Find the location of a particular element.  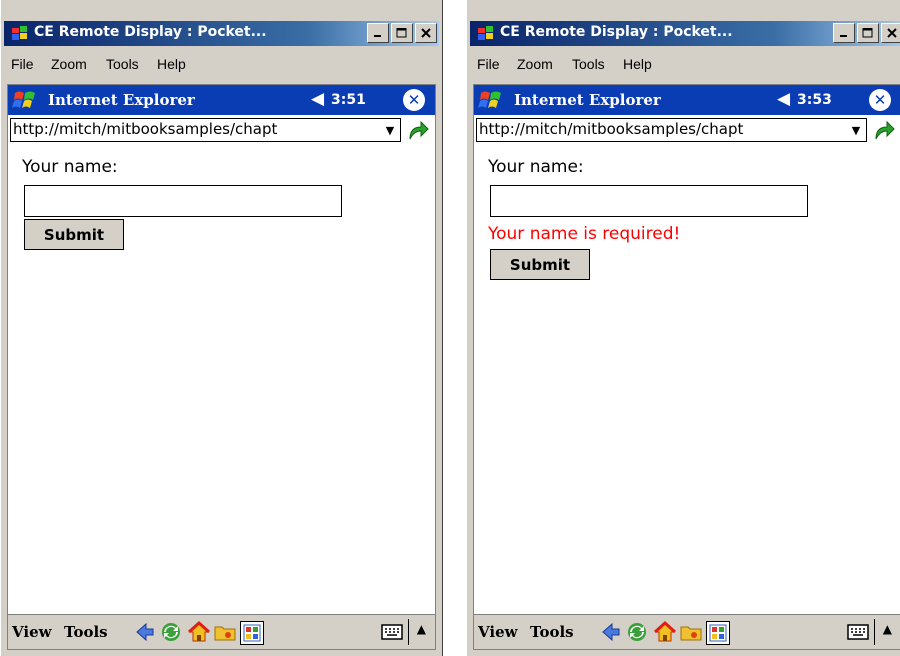

validation-error-message: Your name is required! is located at coordinates (584, 234).